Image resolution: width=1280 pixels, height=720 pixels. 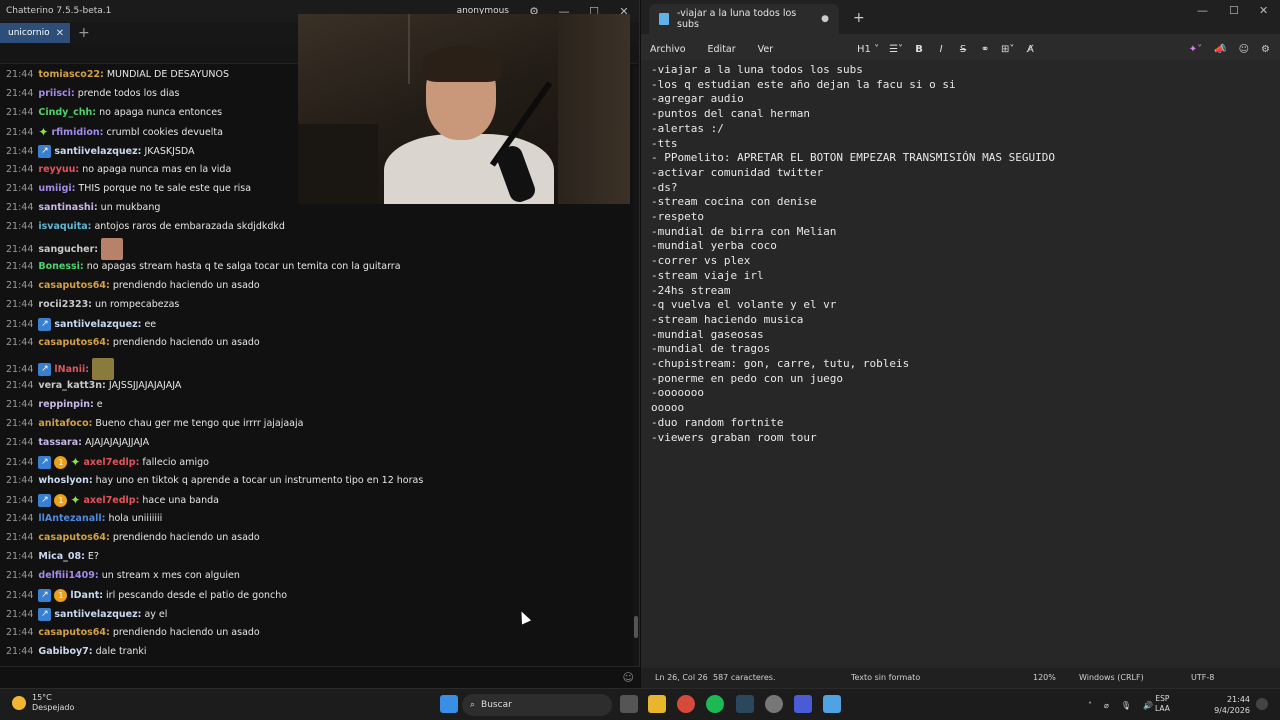 I want to click on message-username: reyyuu:, so click(x=58, y=169).